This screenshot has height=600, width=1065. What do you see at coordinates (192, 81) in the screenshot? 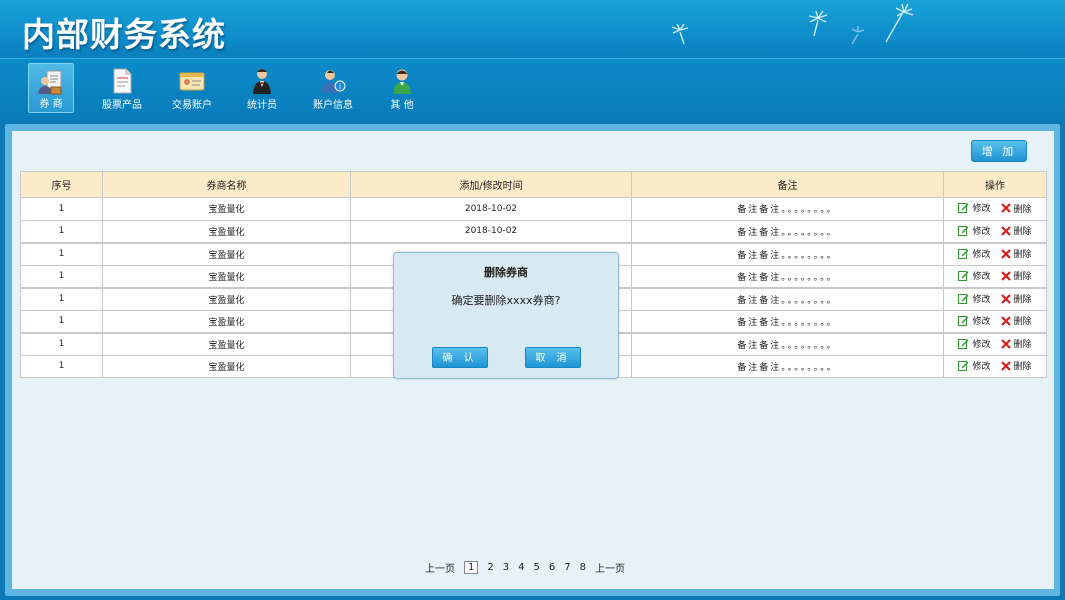
I see `id-card-icon` at bounding box center [192, 81].